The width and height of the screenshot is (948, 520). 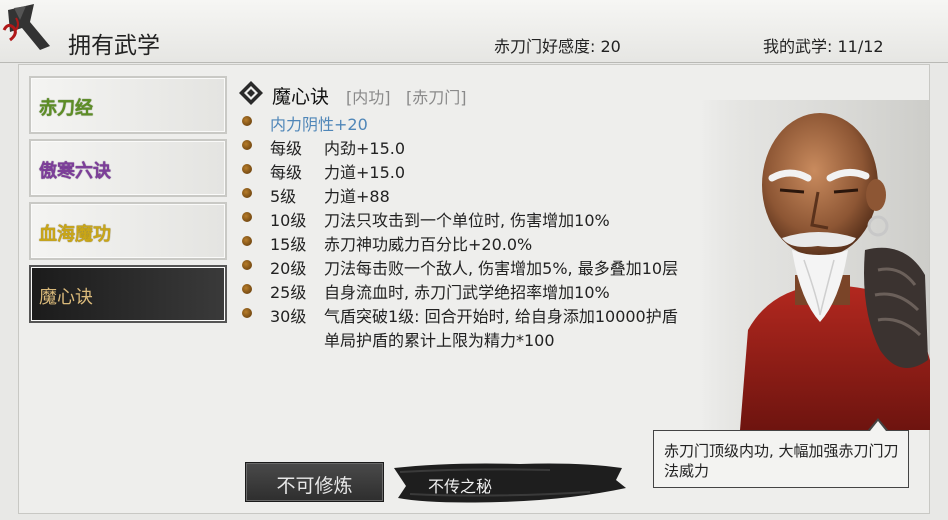 What do you see at coordinates (283, 196) in the screenshot?
I see `effect-level: 5级` at bounding box center [283, 196].